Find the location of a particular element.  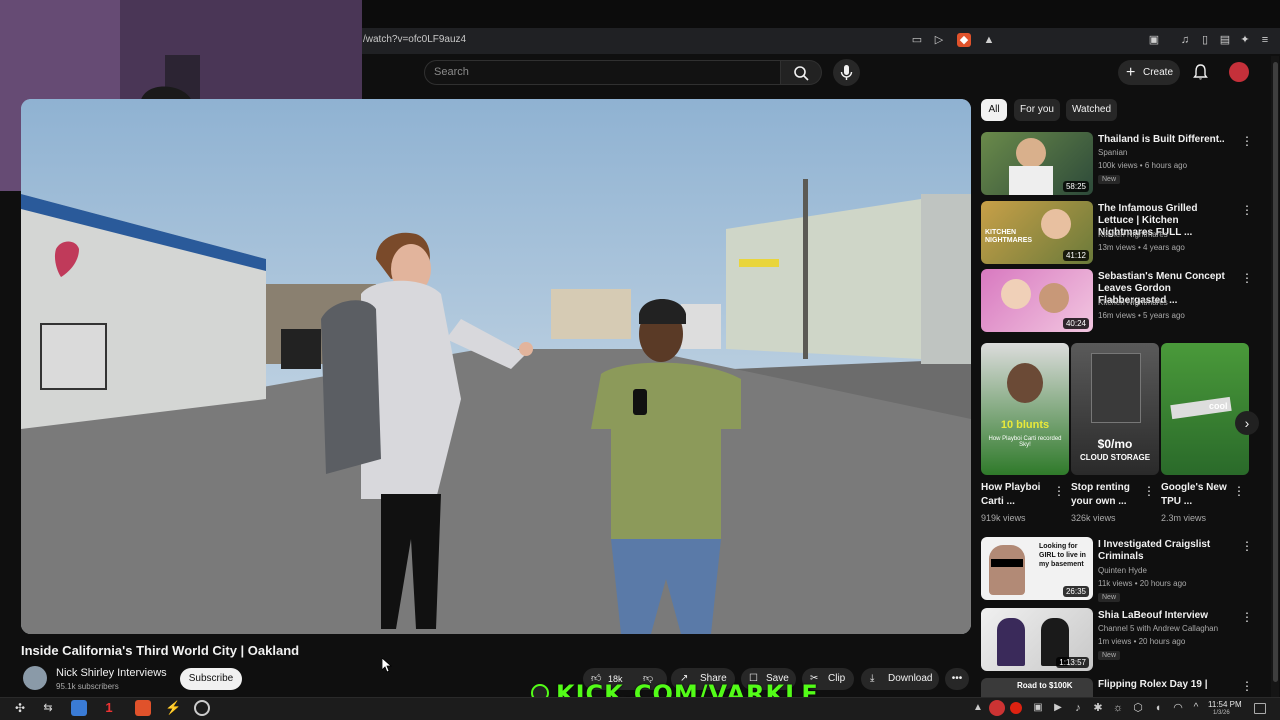

channel-name: Channel 5 with Andrew Callaghan is located at coordinates (1158, 629).